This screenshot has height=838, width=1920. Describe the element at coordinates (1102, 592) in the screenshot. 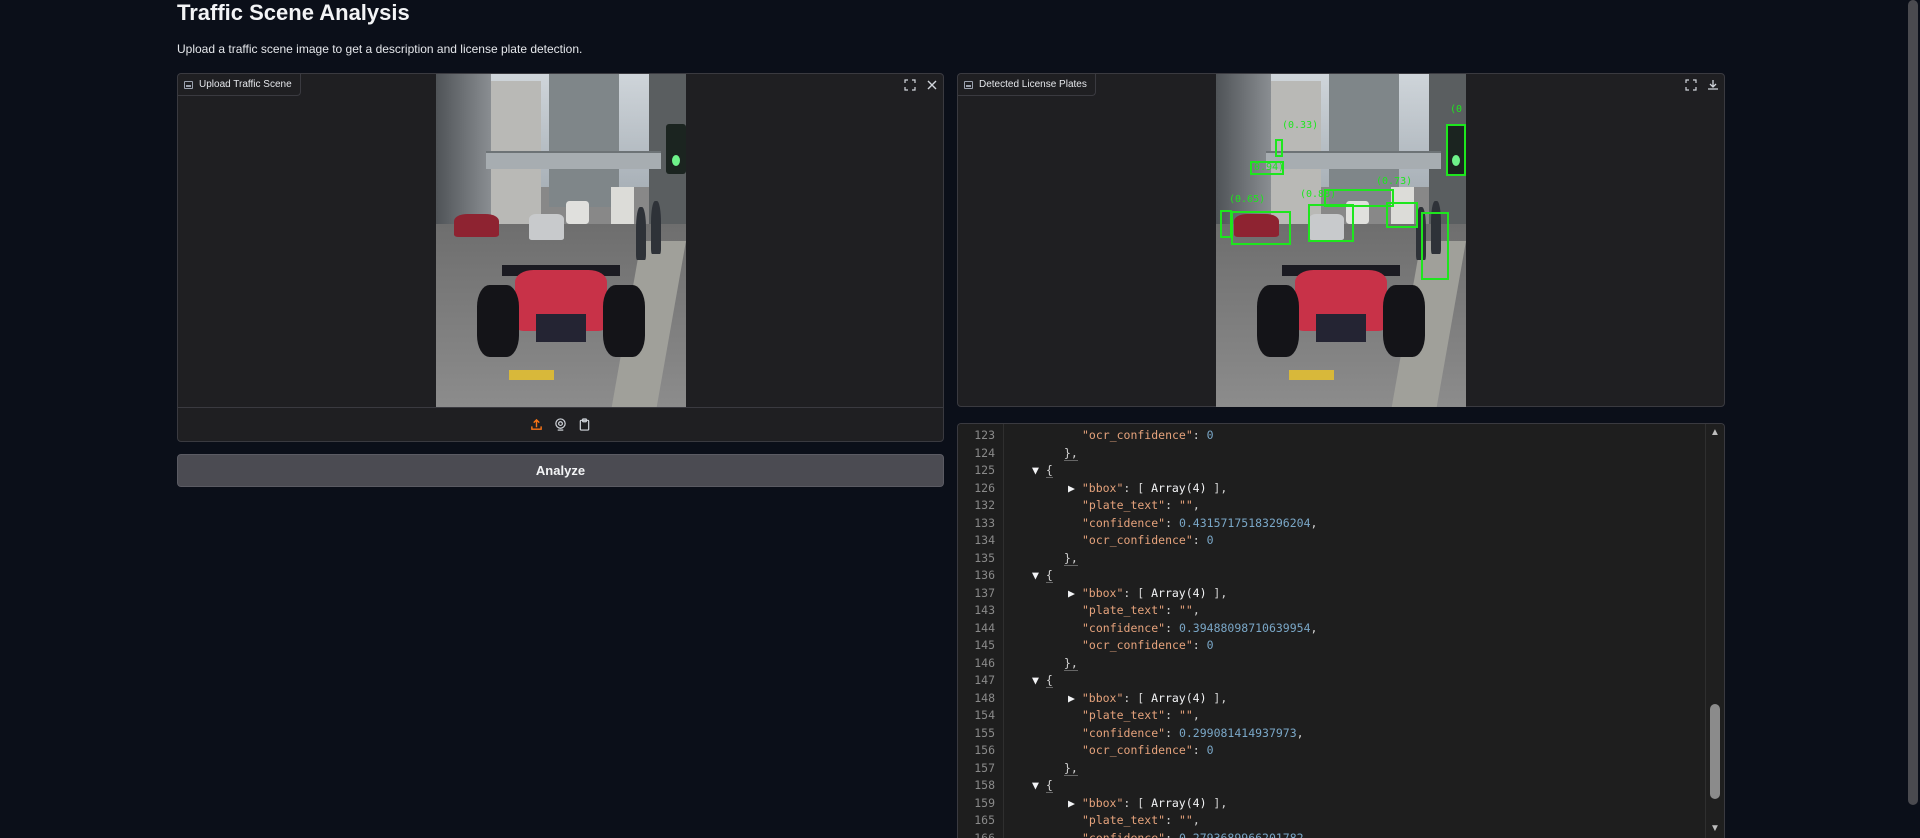

I see `json-key: "bbox"` at that location.